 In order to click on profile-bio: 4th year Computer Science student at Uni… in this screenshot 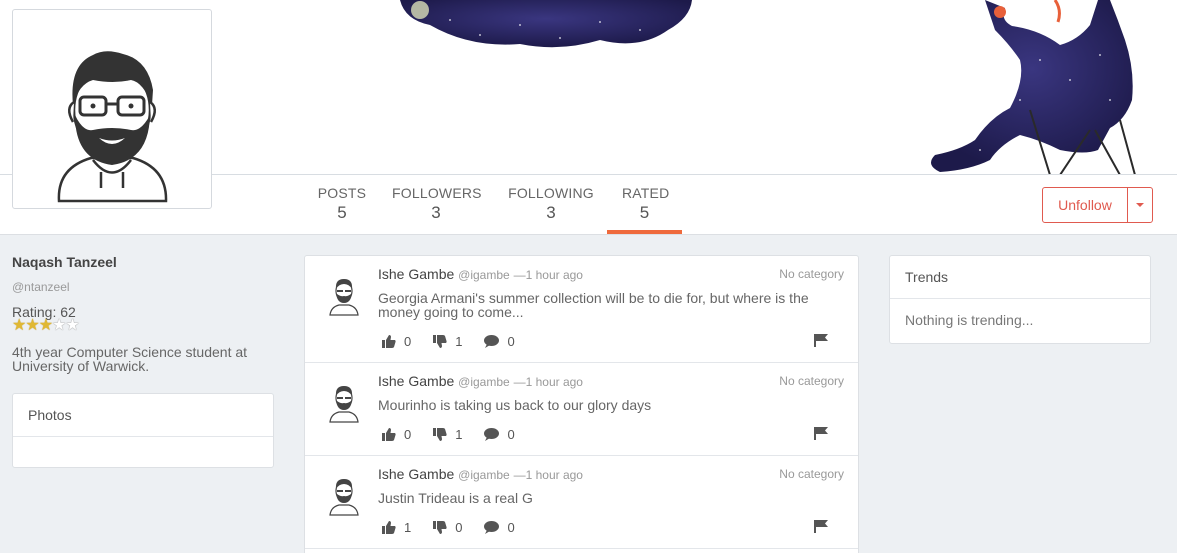, I will do `click(130, 359)`.